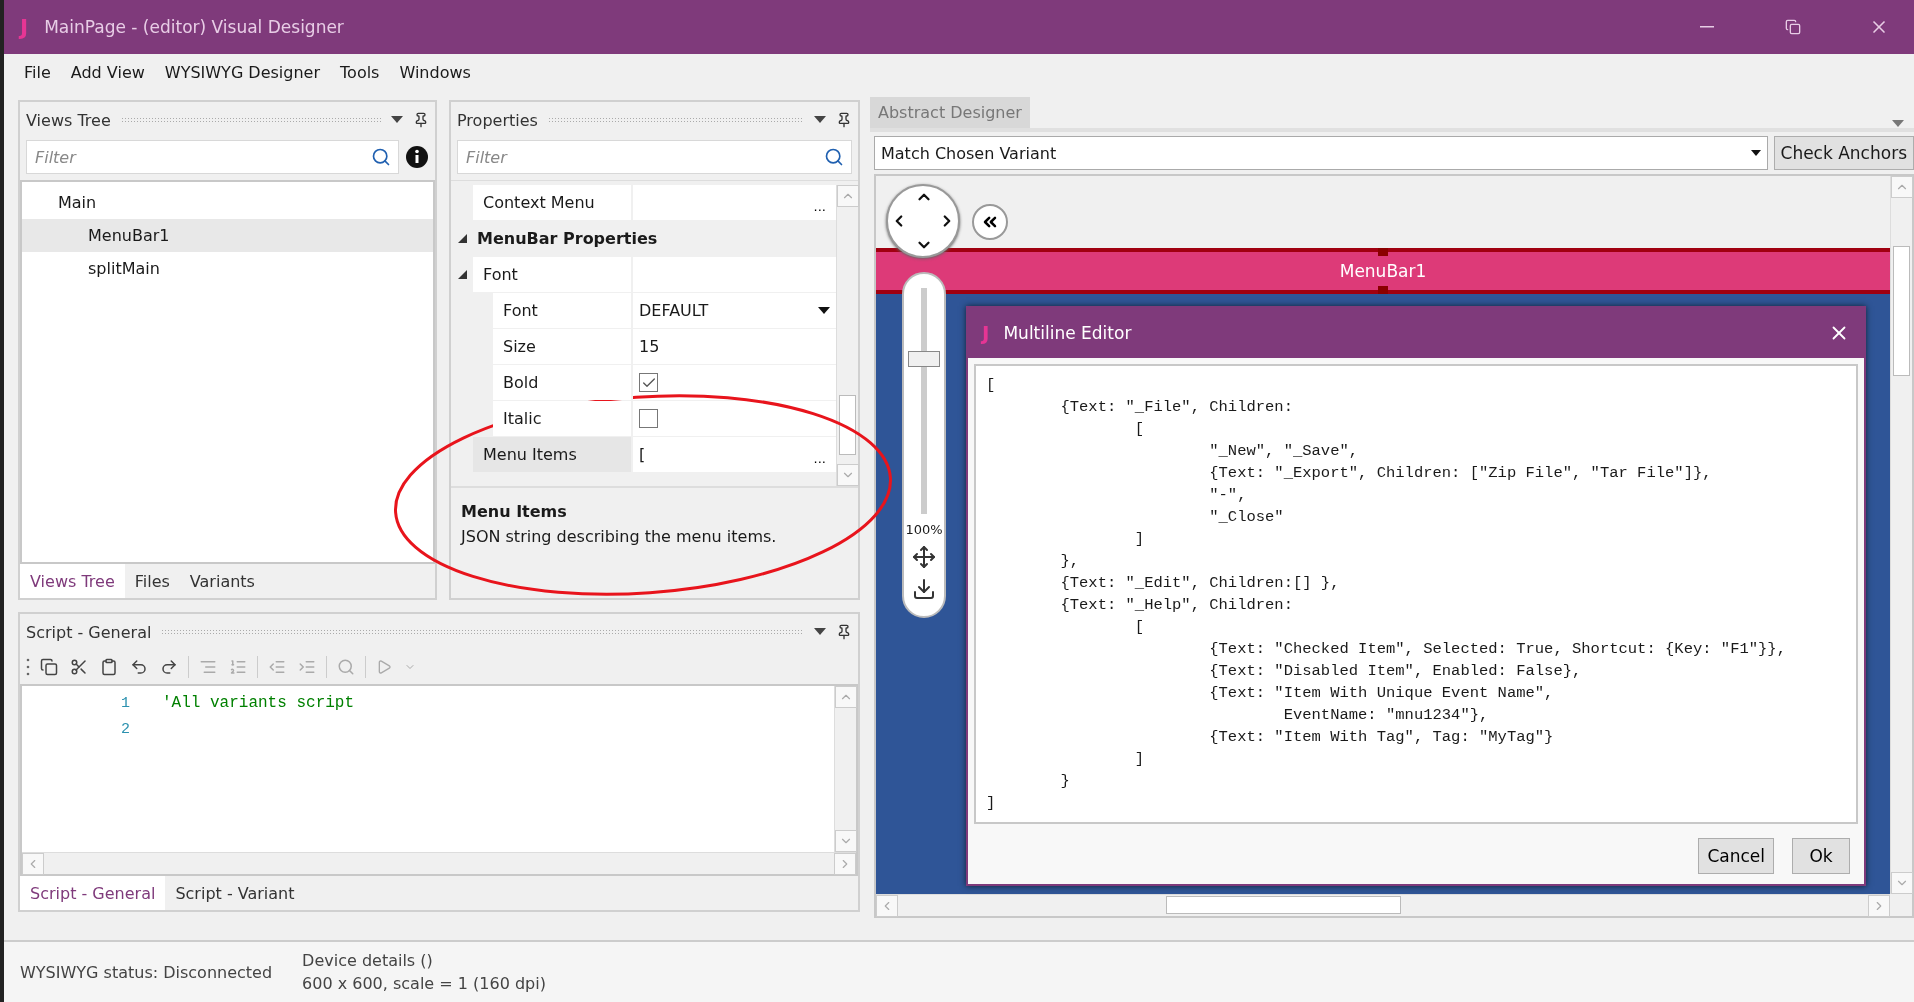 This screenshot has width=1914, height=1002. Describe the element at coordinates (424, 983) in the screenshot. I see `device-info: 600 x 600, scale = 1 (160 dpi)` at that location.